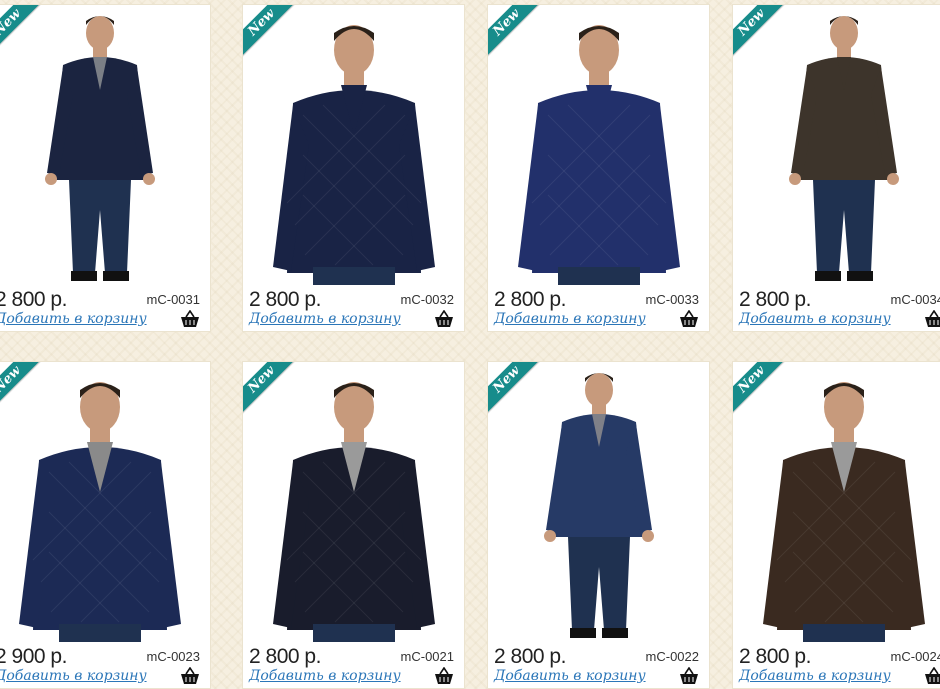 The width and height of the screenshot is (940, 689). Describe the element at coordinates (915, 299) in the screenshot. I see `product-sku: mC-0034` at that location.